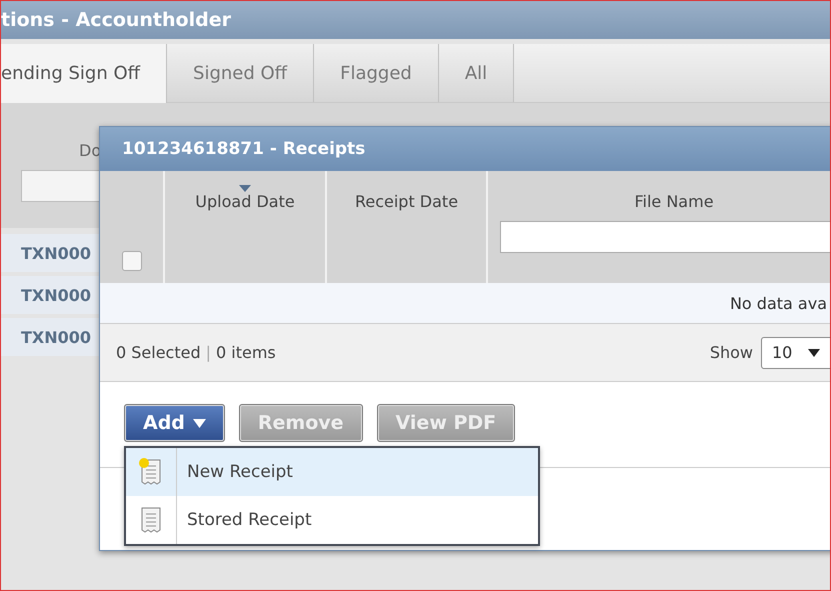  Describe the element at coordinates (731, 352) in the screenshot. I see `show-label: Show` at that location.